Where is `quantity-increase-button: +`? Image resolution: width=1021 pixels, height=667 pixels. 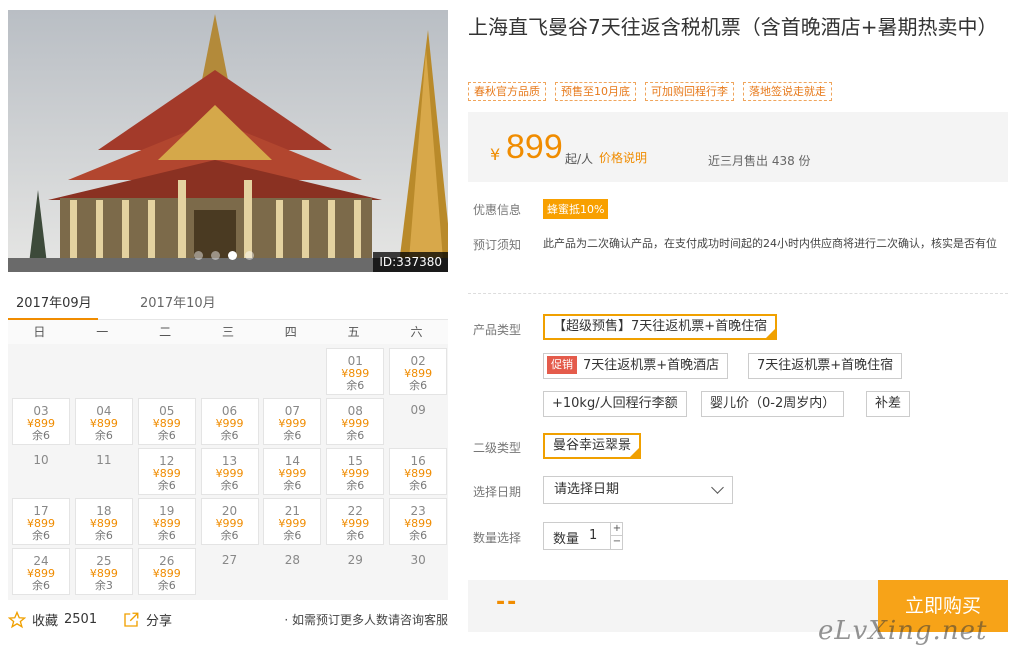
quantity-increase-button: + is located at coordinates (616, 529).